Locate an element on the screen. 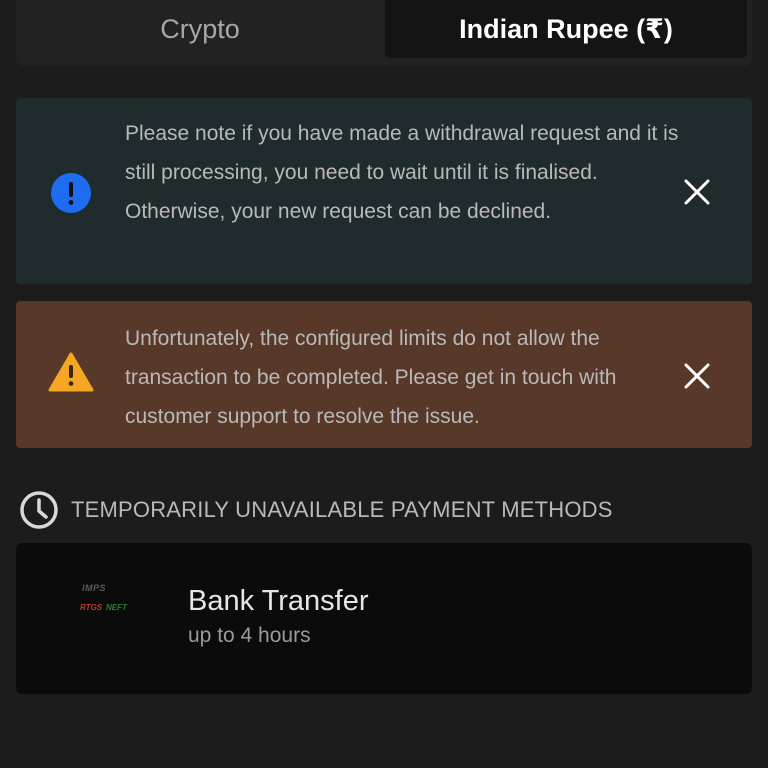  payment-method-time: up to 4 hours is located at coordinates (249, 635).